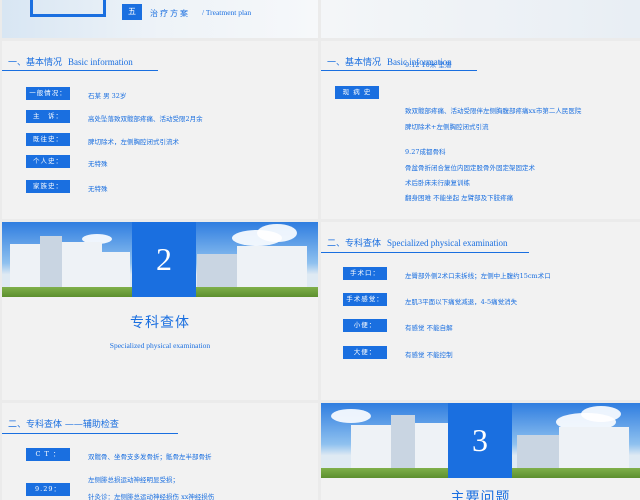 Image resolution: width=640 pixels, height=500 pixels. I want to click on section-2-number-box: 2, so click(164, 259).